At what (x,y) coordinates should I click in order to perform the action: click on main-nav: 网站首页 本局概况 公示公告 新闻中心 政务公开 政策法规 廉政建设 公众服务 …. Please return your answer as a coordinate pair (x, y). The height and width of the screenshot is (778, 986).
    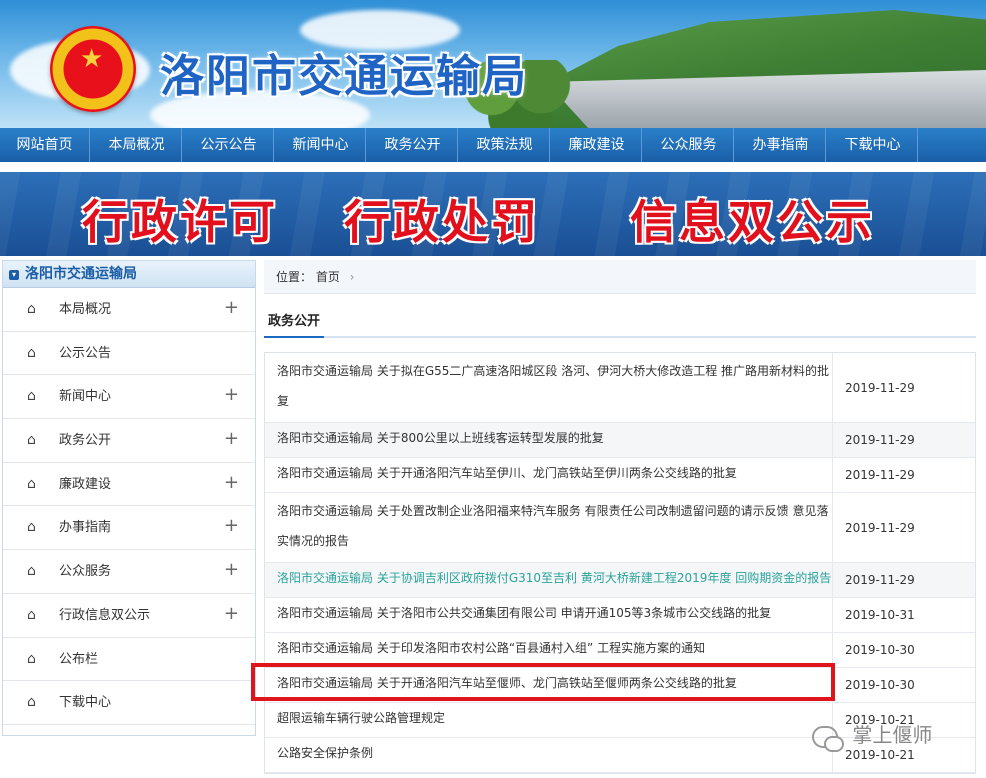
    Looking at the image, I should click on (493, 145).